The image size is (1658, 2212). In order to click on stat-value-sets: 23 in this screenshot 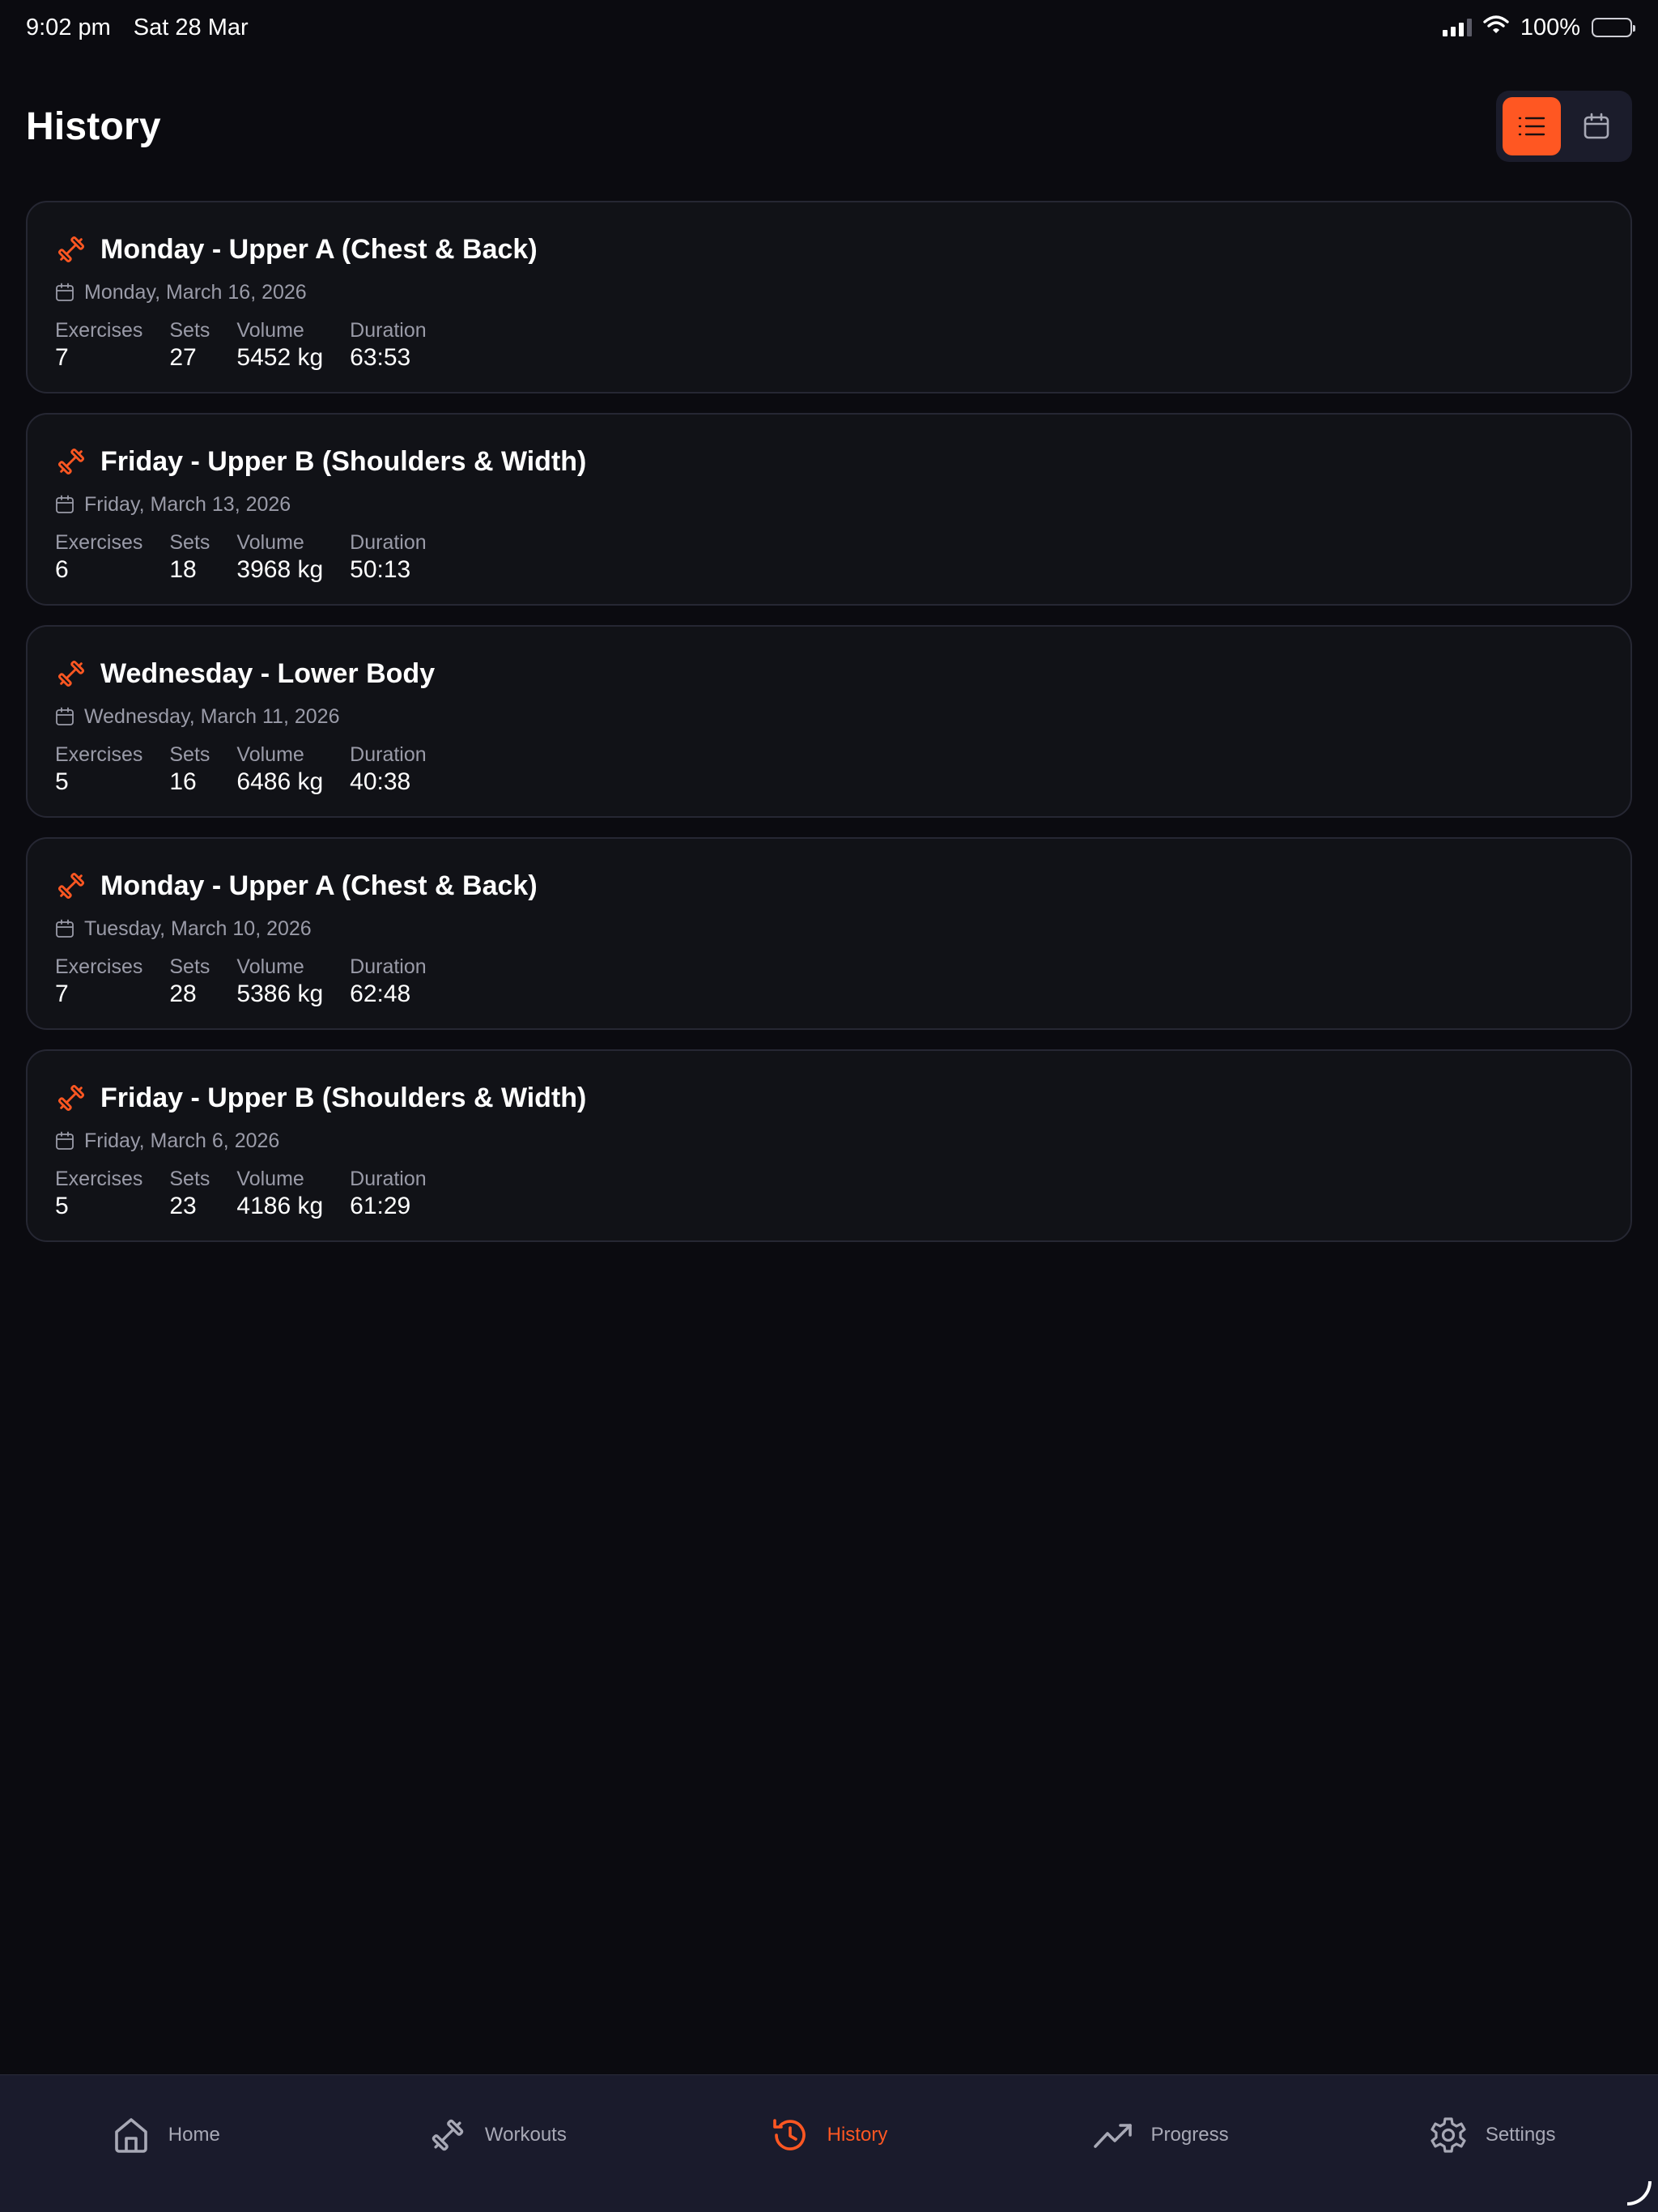, I will do `click(183, 1206)`.